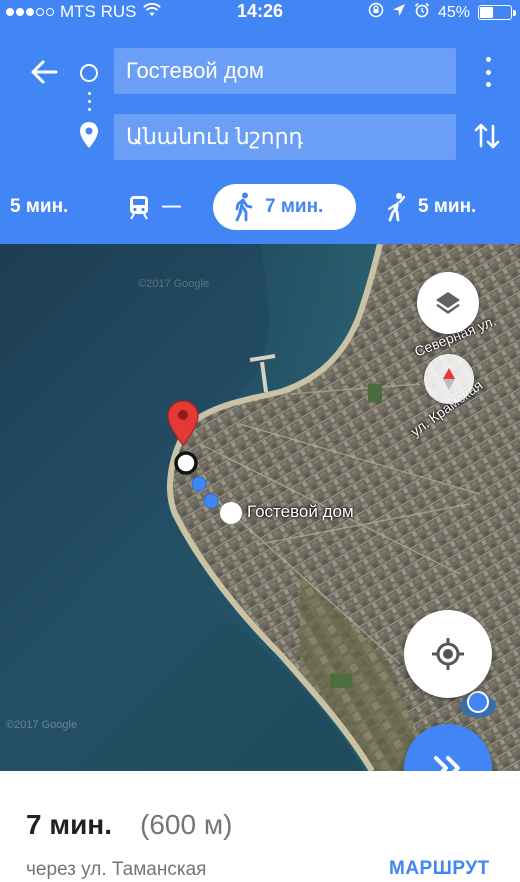 The height and width of the screenshot is (882, 520). Describe the element at coordinates (89, 135) in the screenshot. I see `destination-pin-icon` at that location.